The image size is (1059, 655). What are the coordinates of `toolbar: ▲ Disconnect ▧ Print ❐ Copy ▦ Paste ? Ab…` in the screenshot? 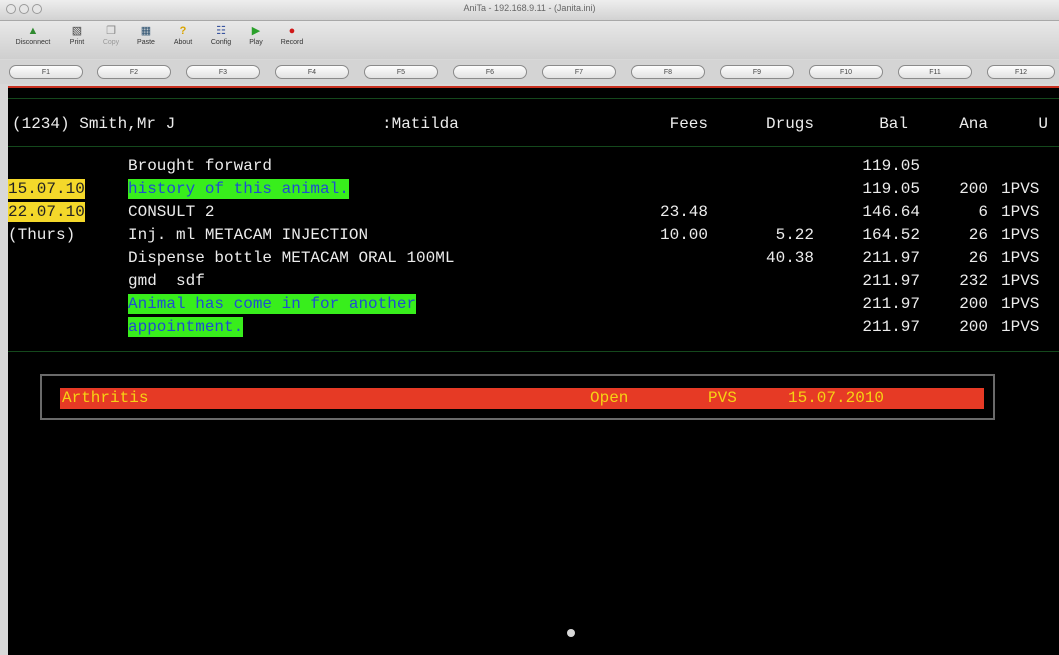 It's located at (529, 40).